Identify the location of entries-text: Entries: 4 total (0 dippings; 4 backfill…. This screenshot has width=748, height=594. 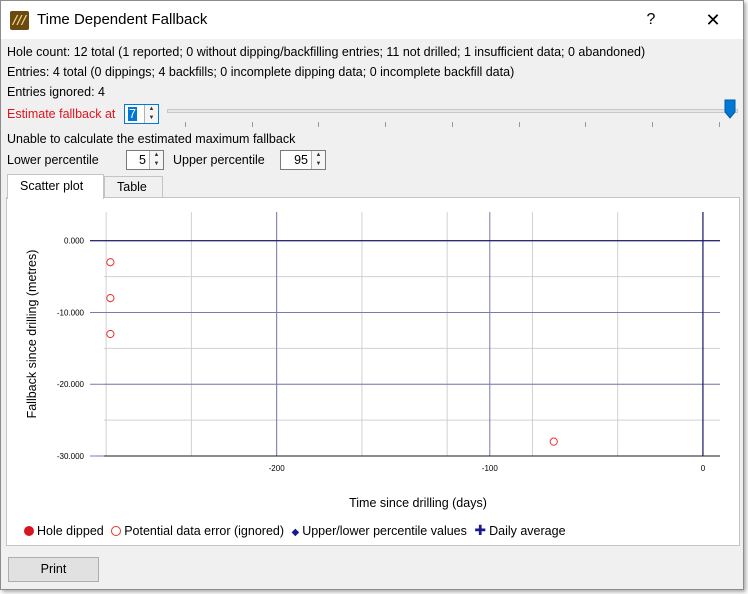
(261, 72).